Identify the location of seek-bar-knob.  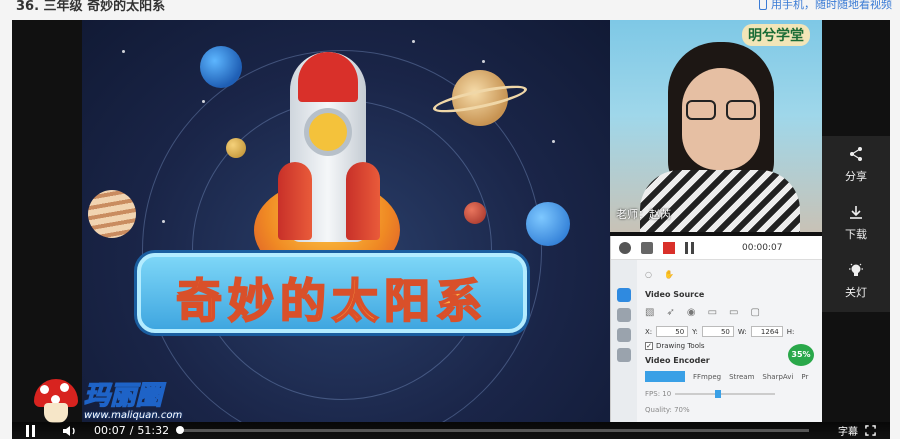
(180, 430).